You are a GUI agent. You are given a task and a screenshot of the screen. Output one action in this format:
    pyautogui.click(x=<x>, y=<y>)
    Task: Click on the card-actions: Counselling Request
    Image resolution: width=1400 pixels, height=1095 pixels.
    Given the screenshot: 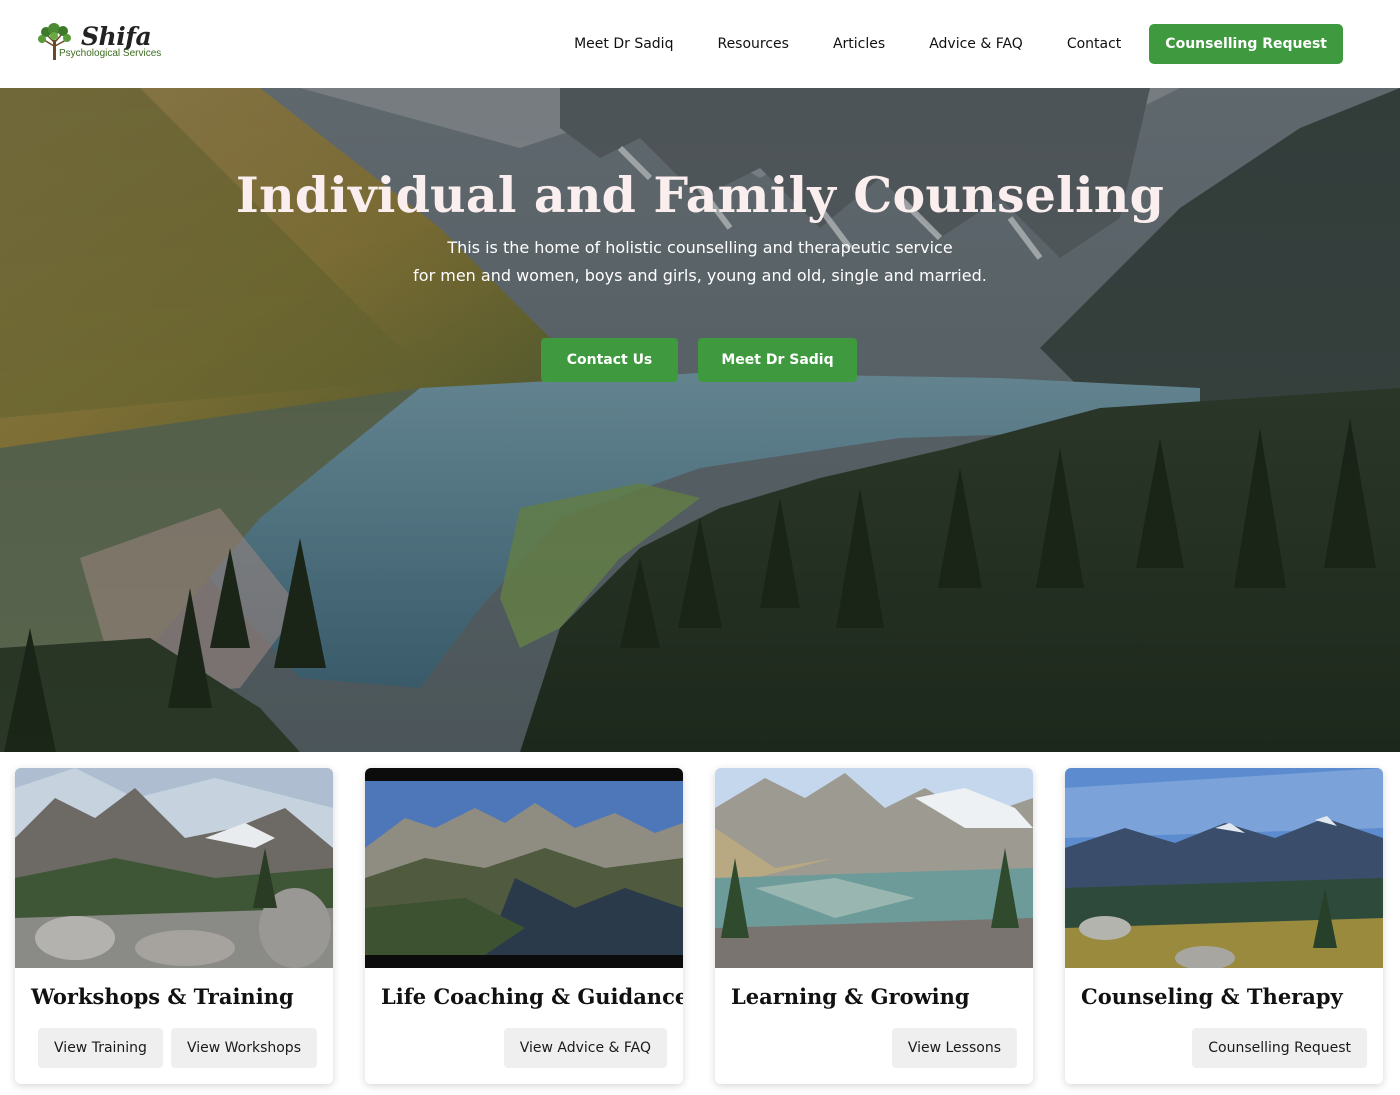 What is the action you would take?
    pyautogui.click(x=1275, y=1048)
    